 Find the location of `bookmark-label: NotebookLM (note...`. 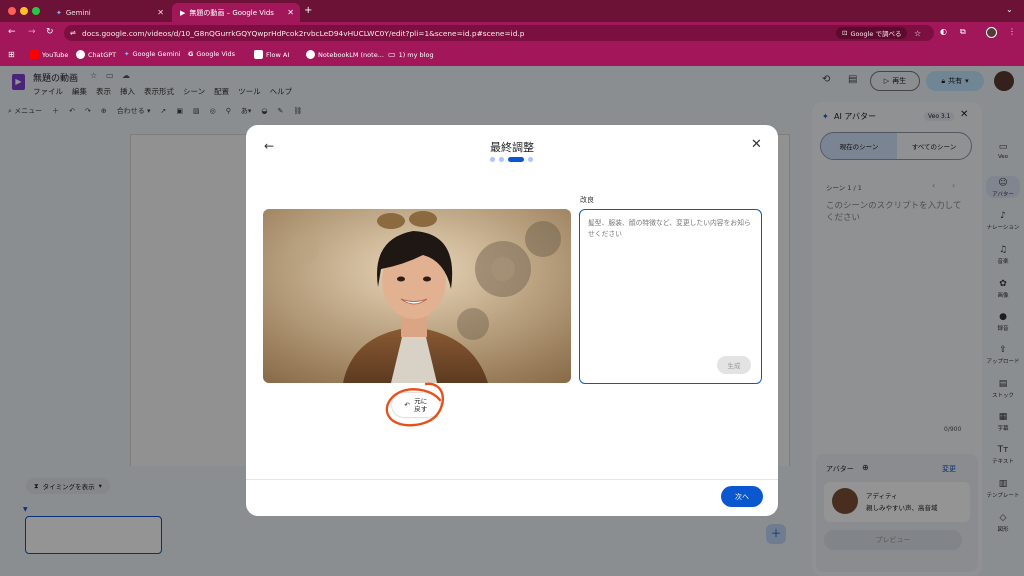

bookmark-label: NotebookLM (note... is located at coordinates (351, 54).